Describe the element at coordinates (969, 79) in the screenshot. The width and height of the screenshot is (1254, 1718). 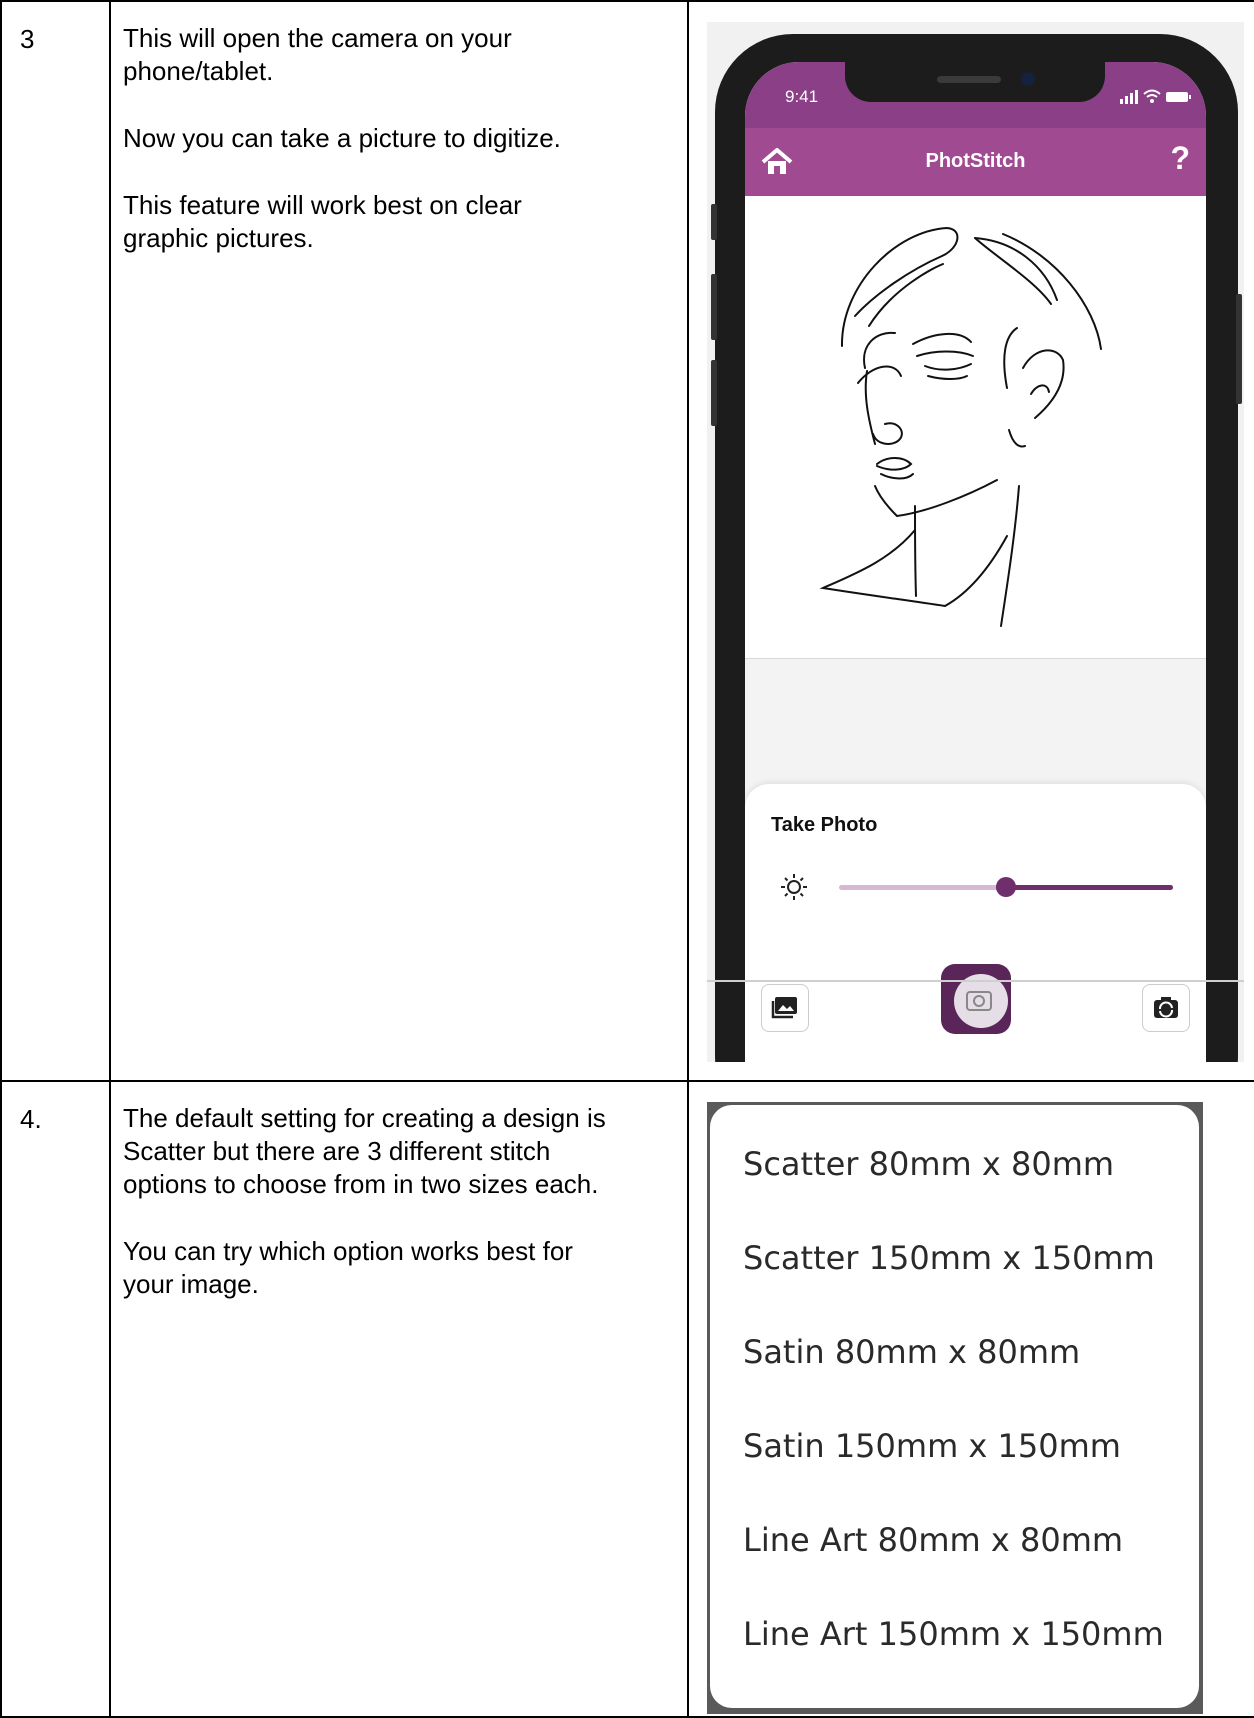
I see `speaker` at that location.